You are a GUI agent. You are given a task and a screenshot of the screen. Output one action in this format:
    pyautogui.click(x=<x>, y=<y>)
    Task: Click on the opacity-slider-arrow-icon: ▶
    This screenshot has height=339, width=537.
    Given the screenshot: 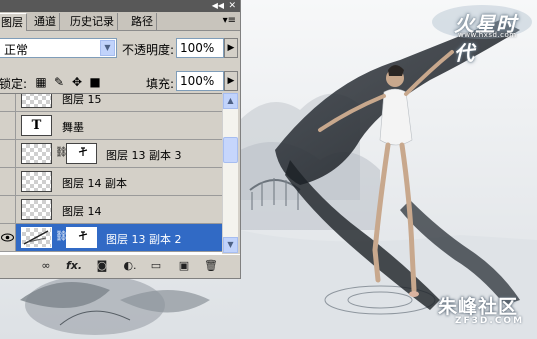 What is the action you would take?
    pyautogui.click(x=231, y=48)
    